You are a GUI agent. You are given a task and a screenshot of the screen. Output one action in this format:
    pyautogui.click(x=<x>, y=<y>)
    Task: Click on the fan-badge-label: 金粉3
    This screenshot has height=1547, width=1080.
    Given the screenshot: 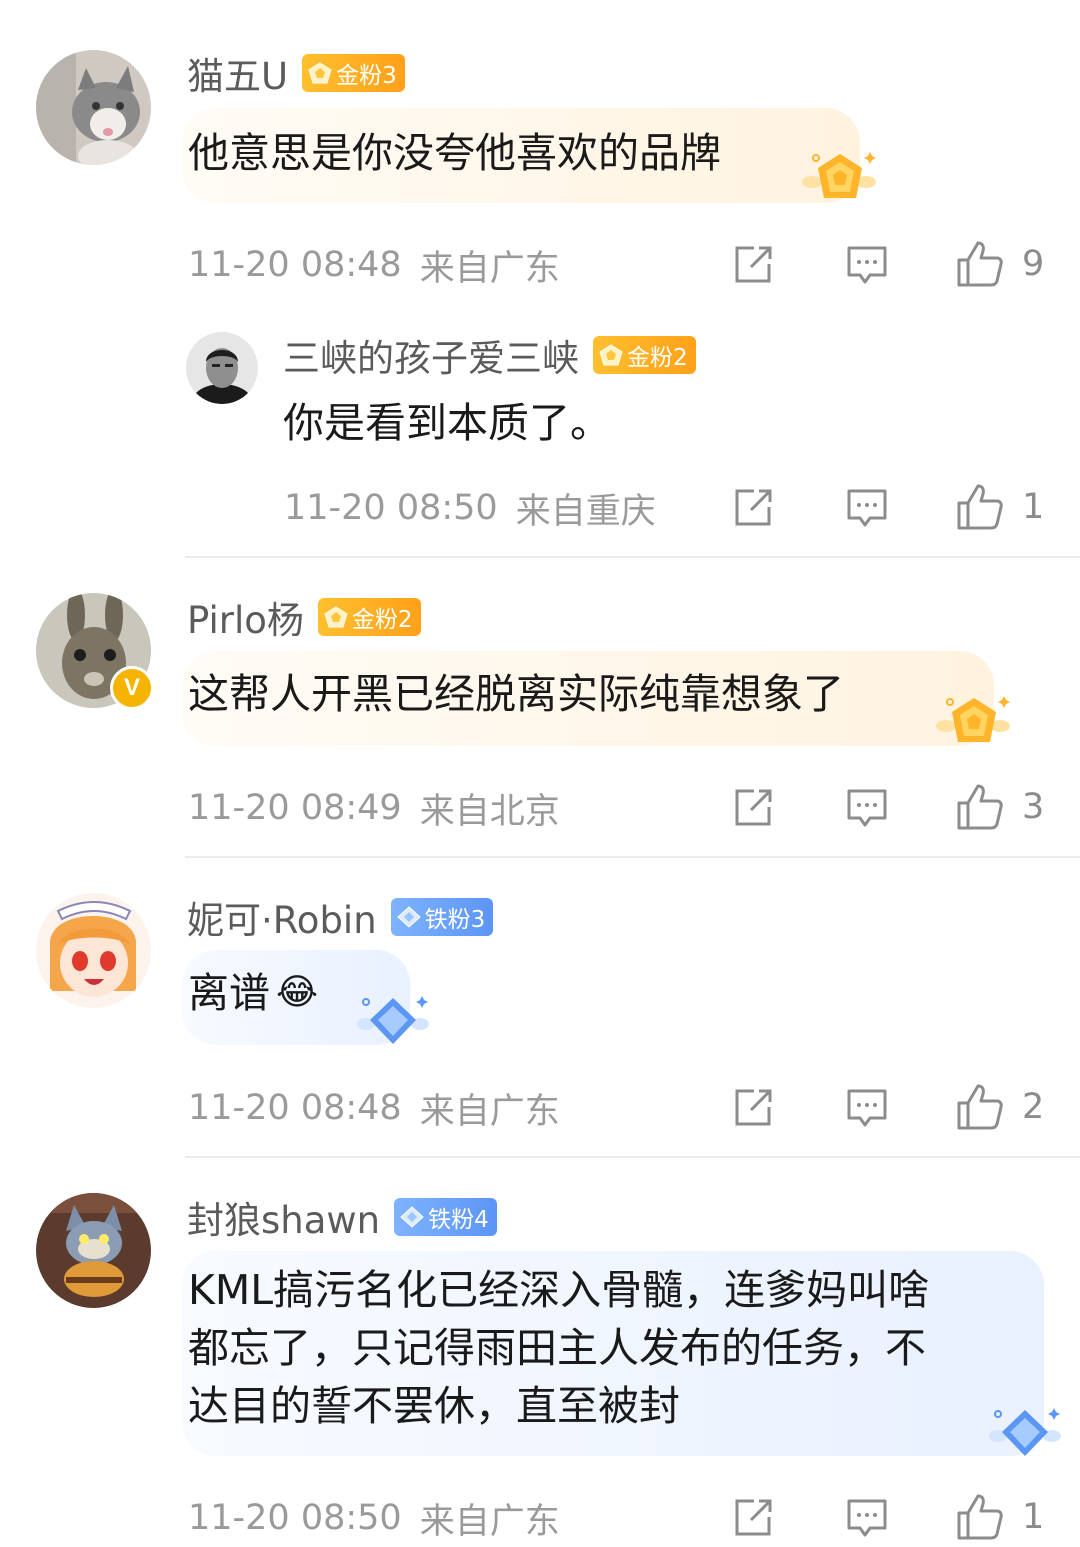 What is the action you would take?
    pyautogui.click(x=366, y=76)
    